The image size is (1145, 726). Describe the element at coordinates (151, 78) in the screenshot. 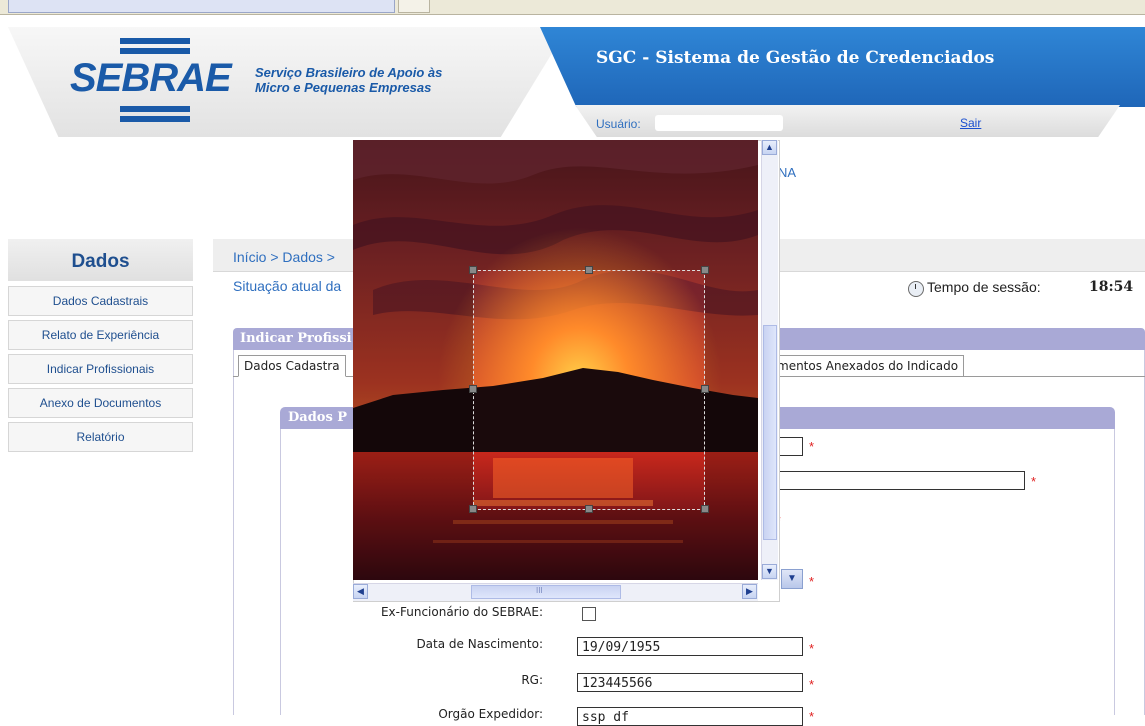

I see `logo-wordmark: SEBRAE` at that location.